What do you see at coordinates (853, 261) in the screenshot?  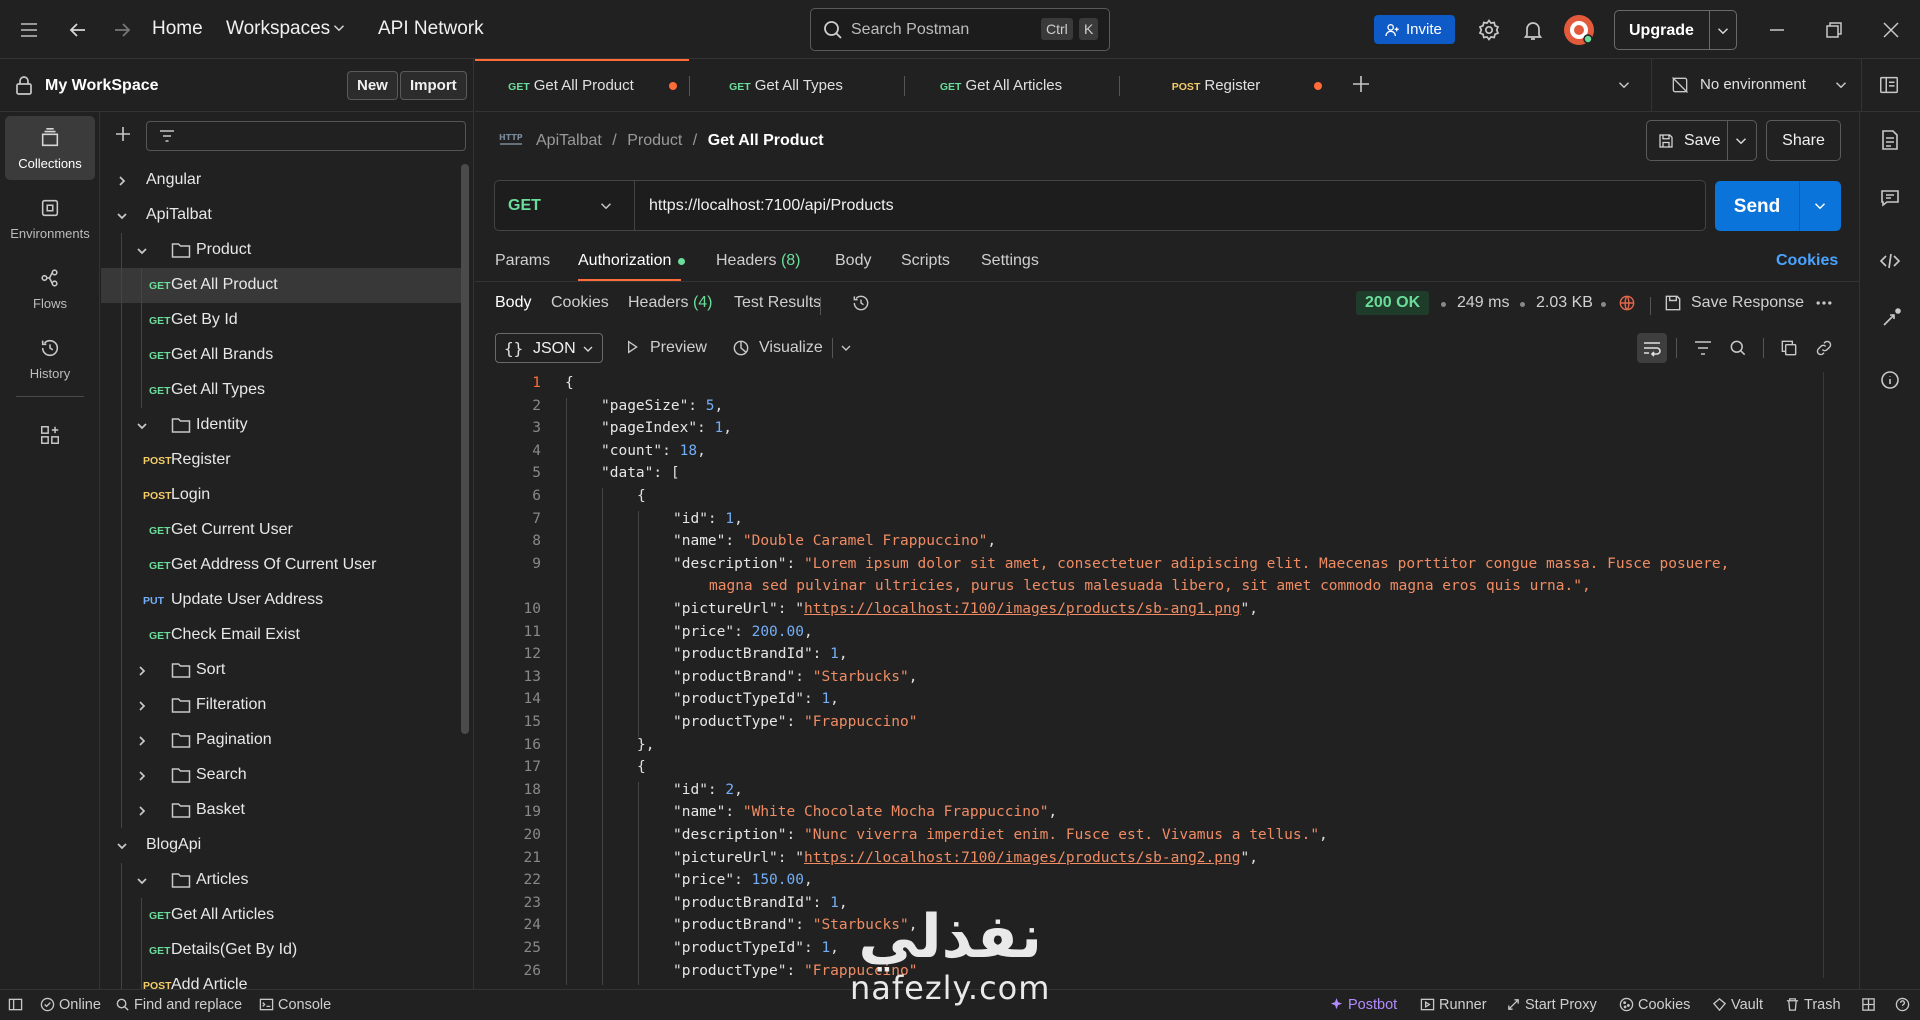 I see `tab-body: Body` at bounding box center [853, 261].